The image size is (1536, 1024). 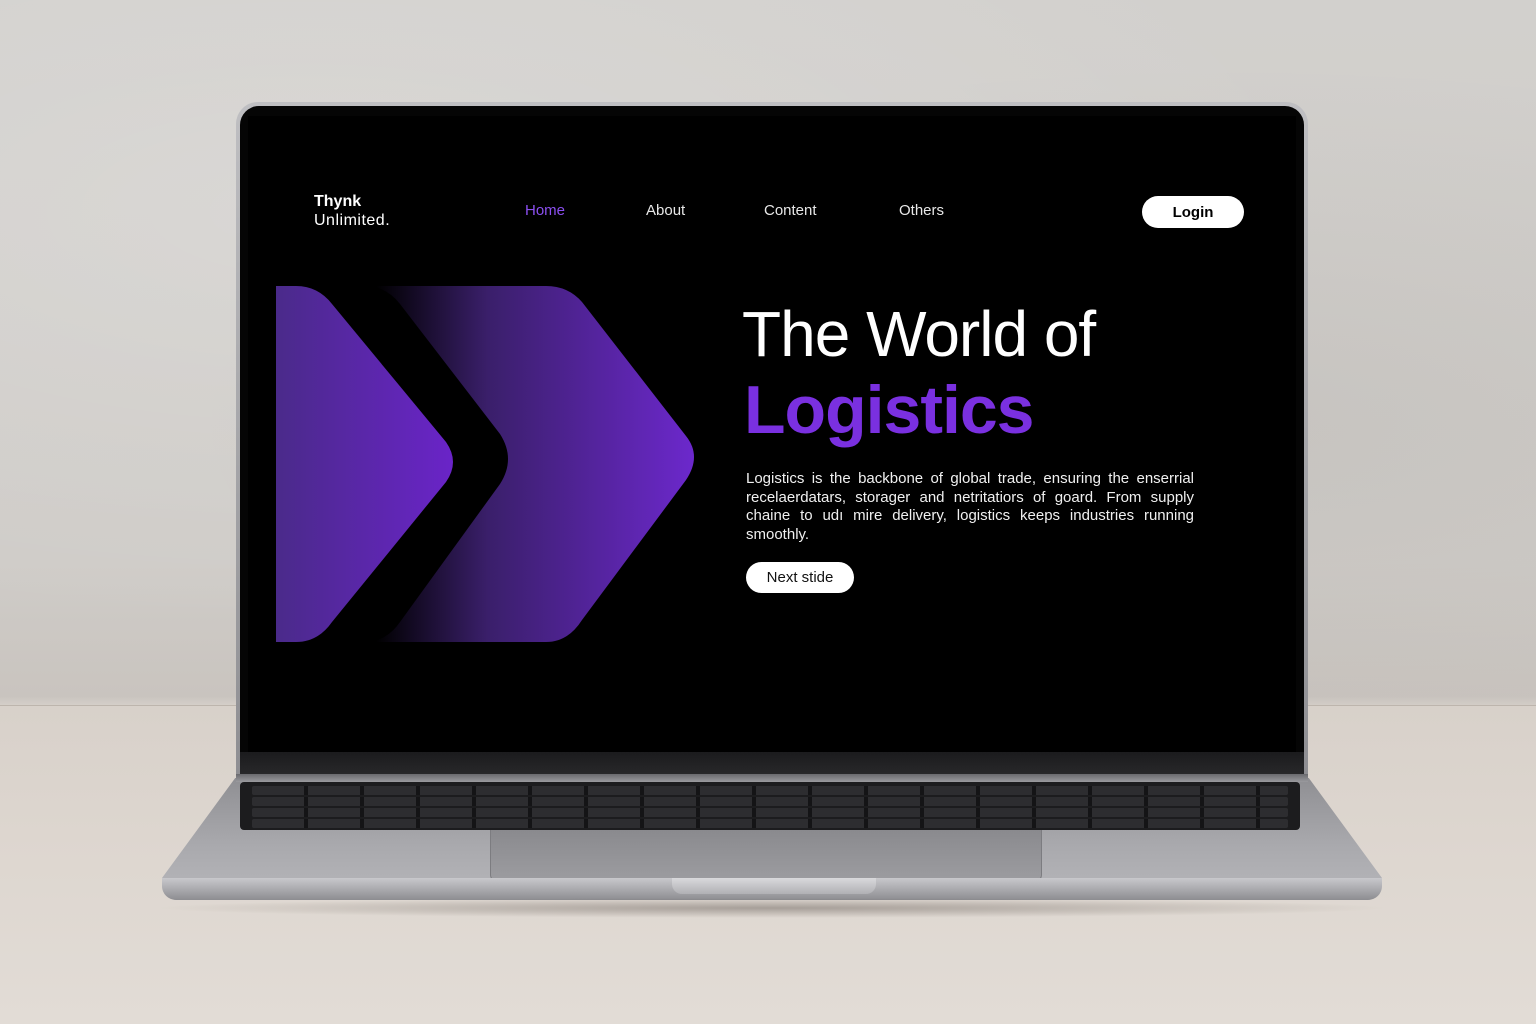 What do you see at coordinates (921, 210) in the screenshot?
I see `nav-item-others: Others` at bounding box center [921, 210].